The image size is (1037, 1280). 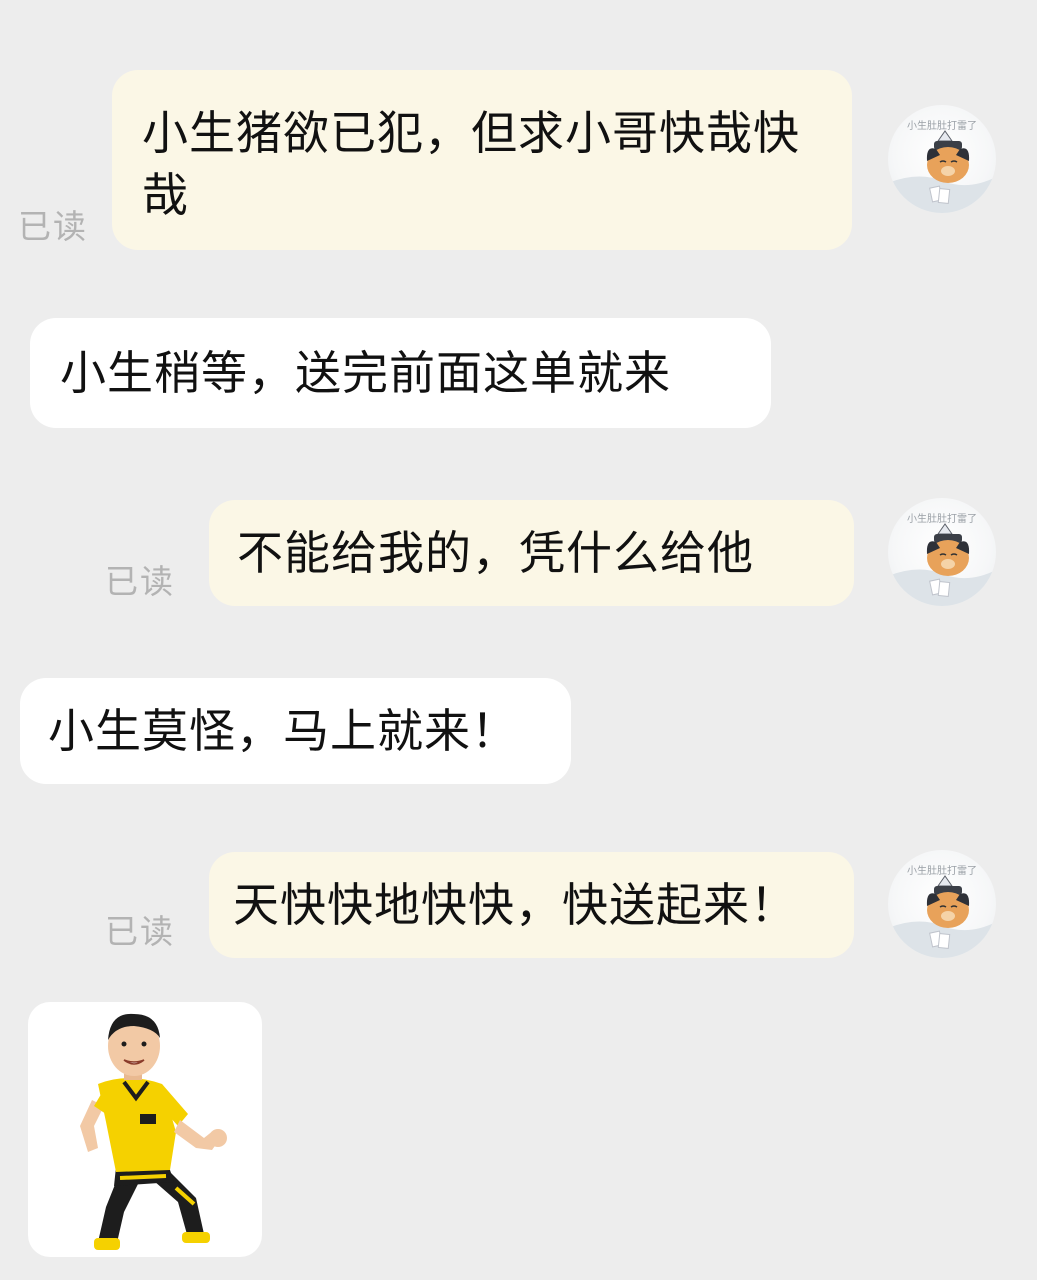 I want to click on message-text: 小生稍等，送完前面这单就来, so click(x=365, y=373).